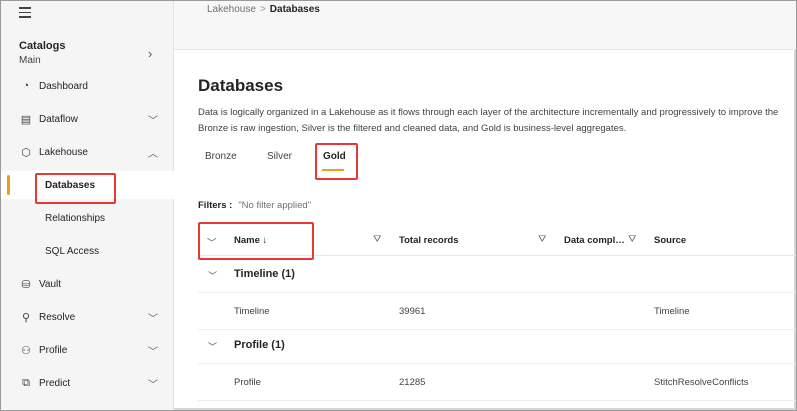 The width and height of the screenshot is (797, 411). I want to click on top-bar: Lakehouse > Databases, so click(485, 25).